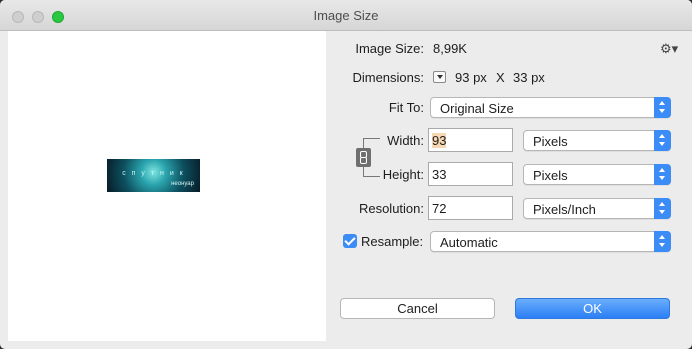 The image size is (692, 349). What do you see at coordinates (405, 140) in the screenshot?
I see `width-label: Width:` at bounding box center [405, 140].